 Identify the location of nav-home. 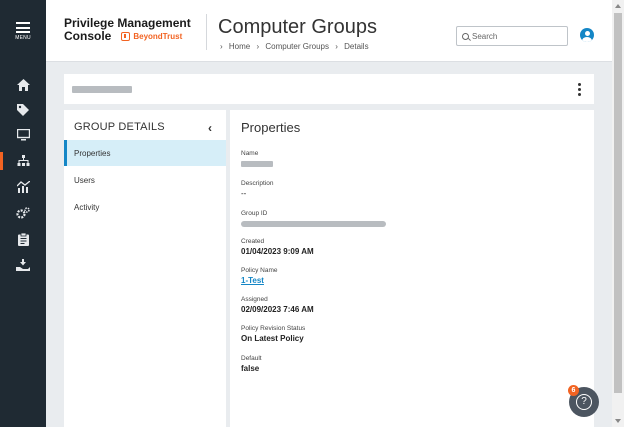
(23, 85).